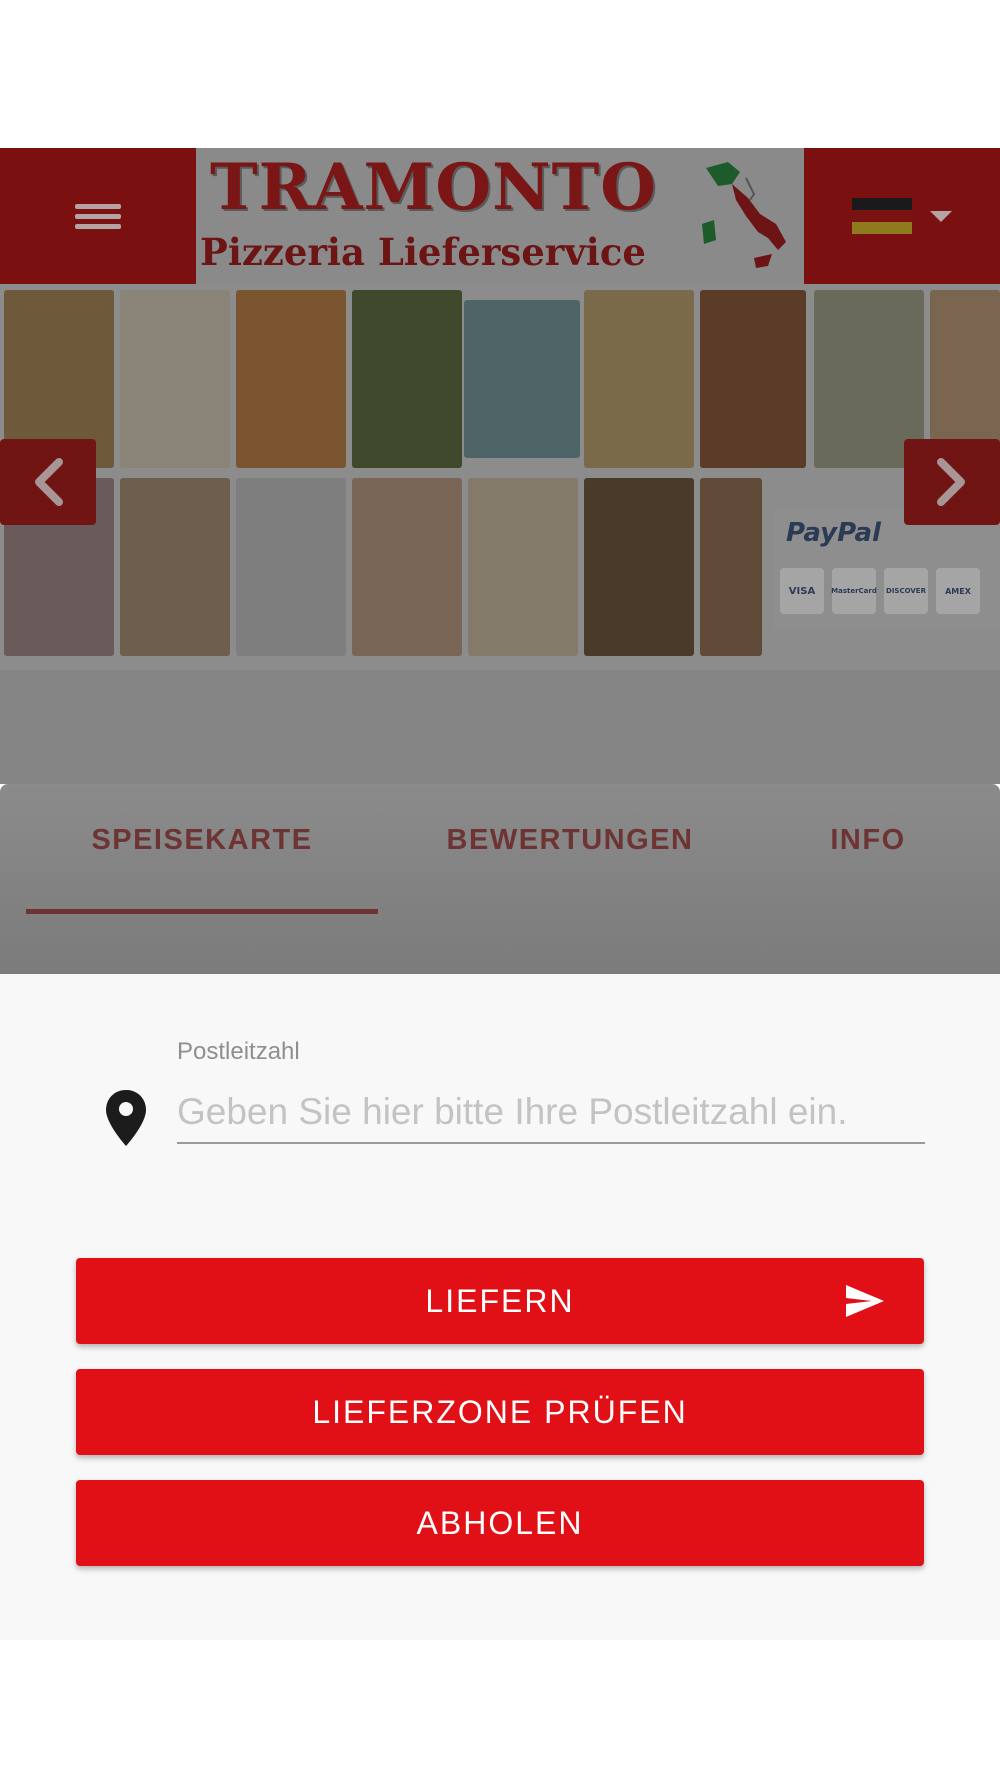  I want to click on pickup-button-label: ABHOLEN, so click(500, 1522).